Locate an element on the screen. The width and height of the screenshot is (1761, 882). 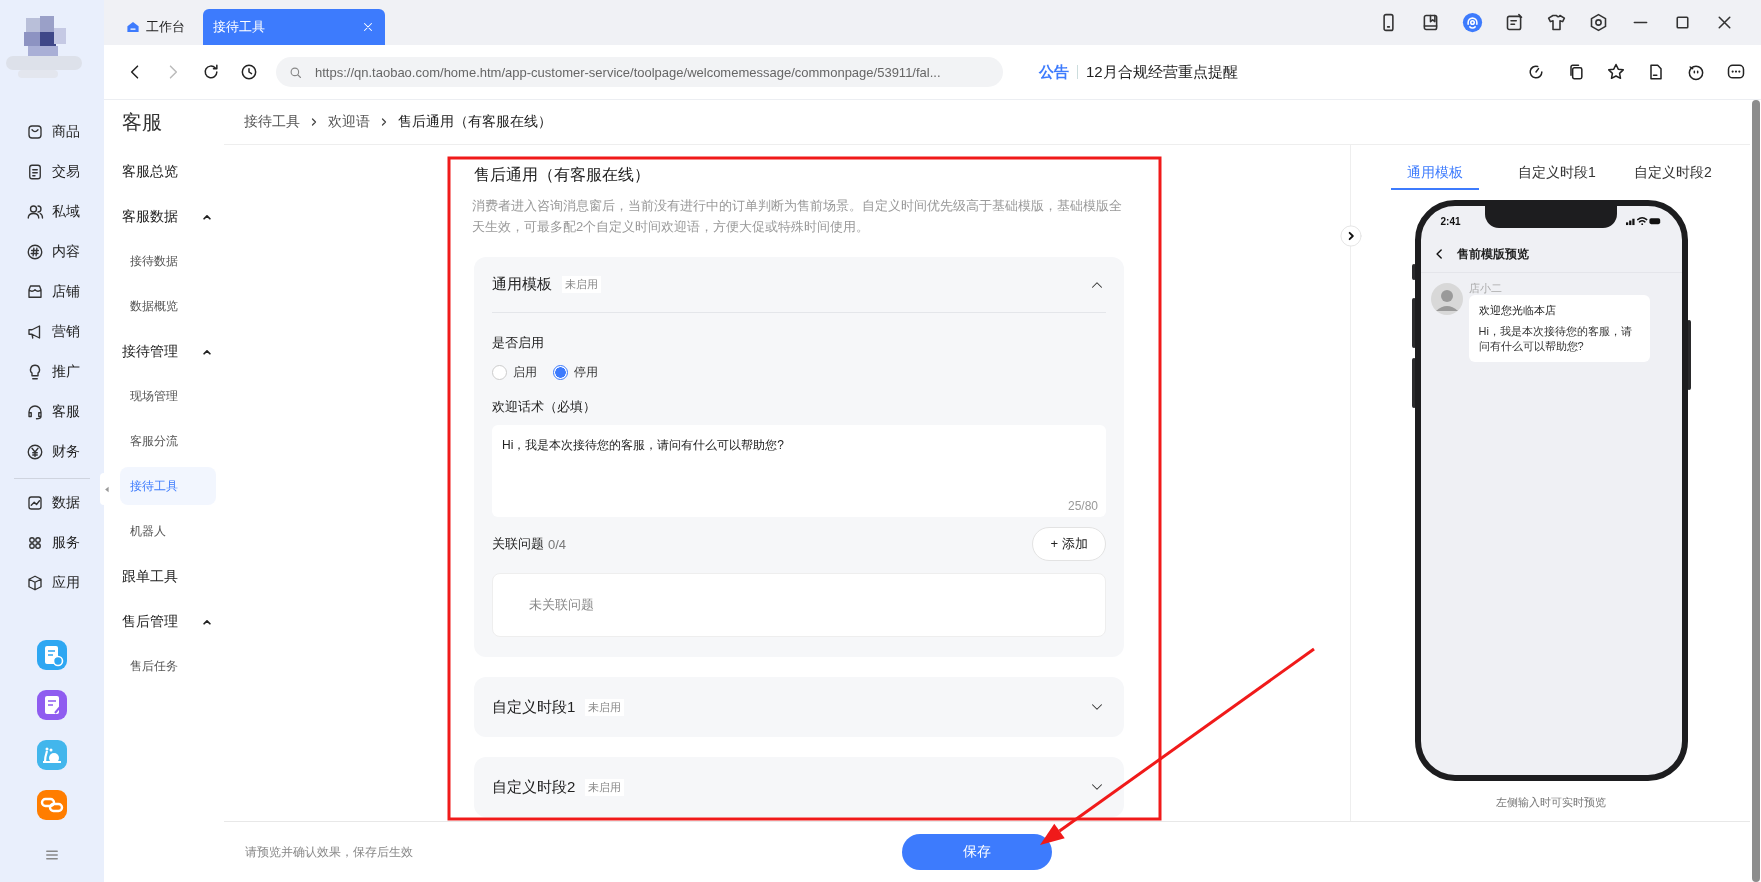
field-label: 是否启用 is located at coordinates (518, 343).